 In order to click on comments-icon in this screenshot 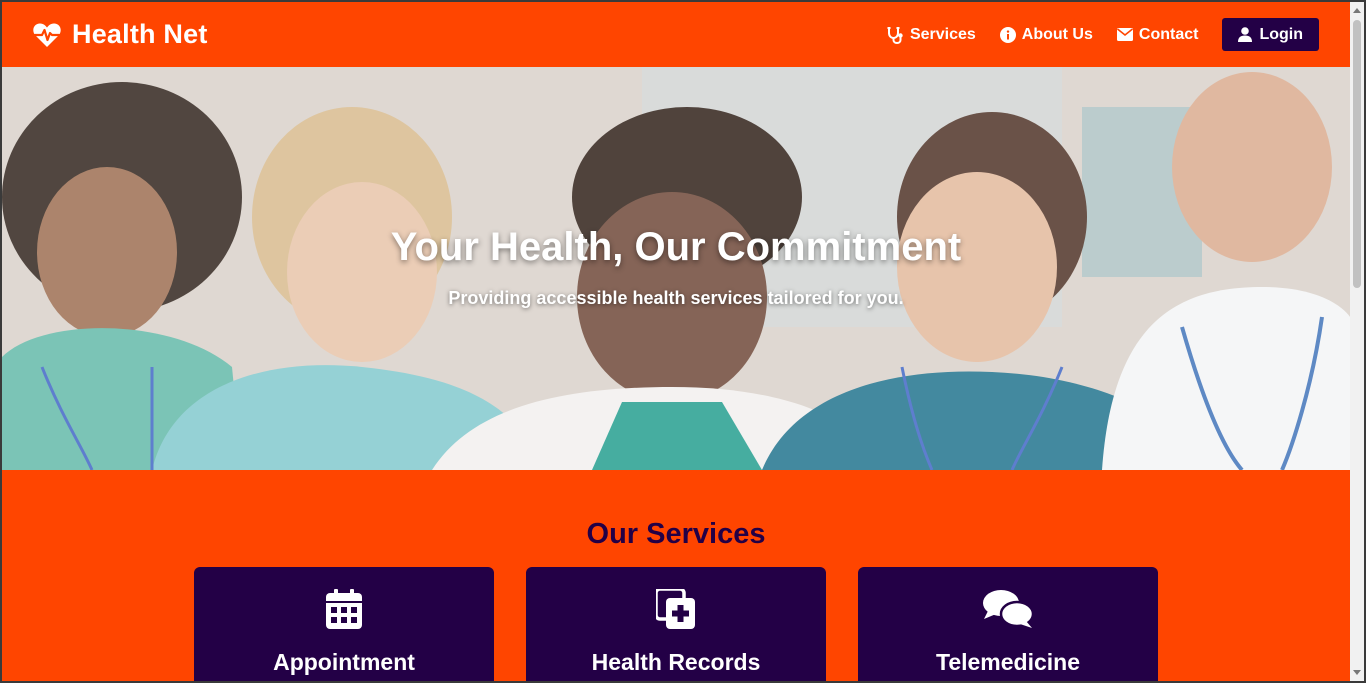, I will do `click(1008, 609)`.